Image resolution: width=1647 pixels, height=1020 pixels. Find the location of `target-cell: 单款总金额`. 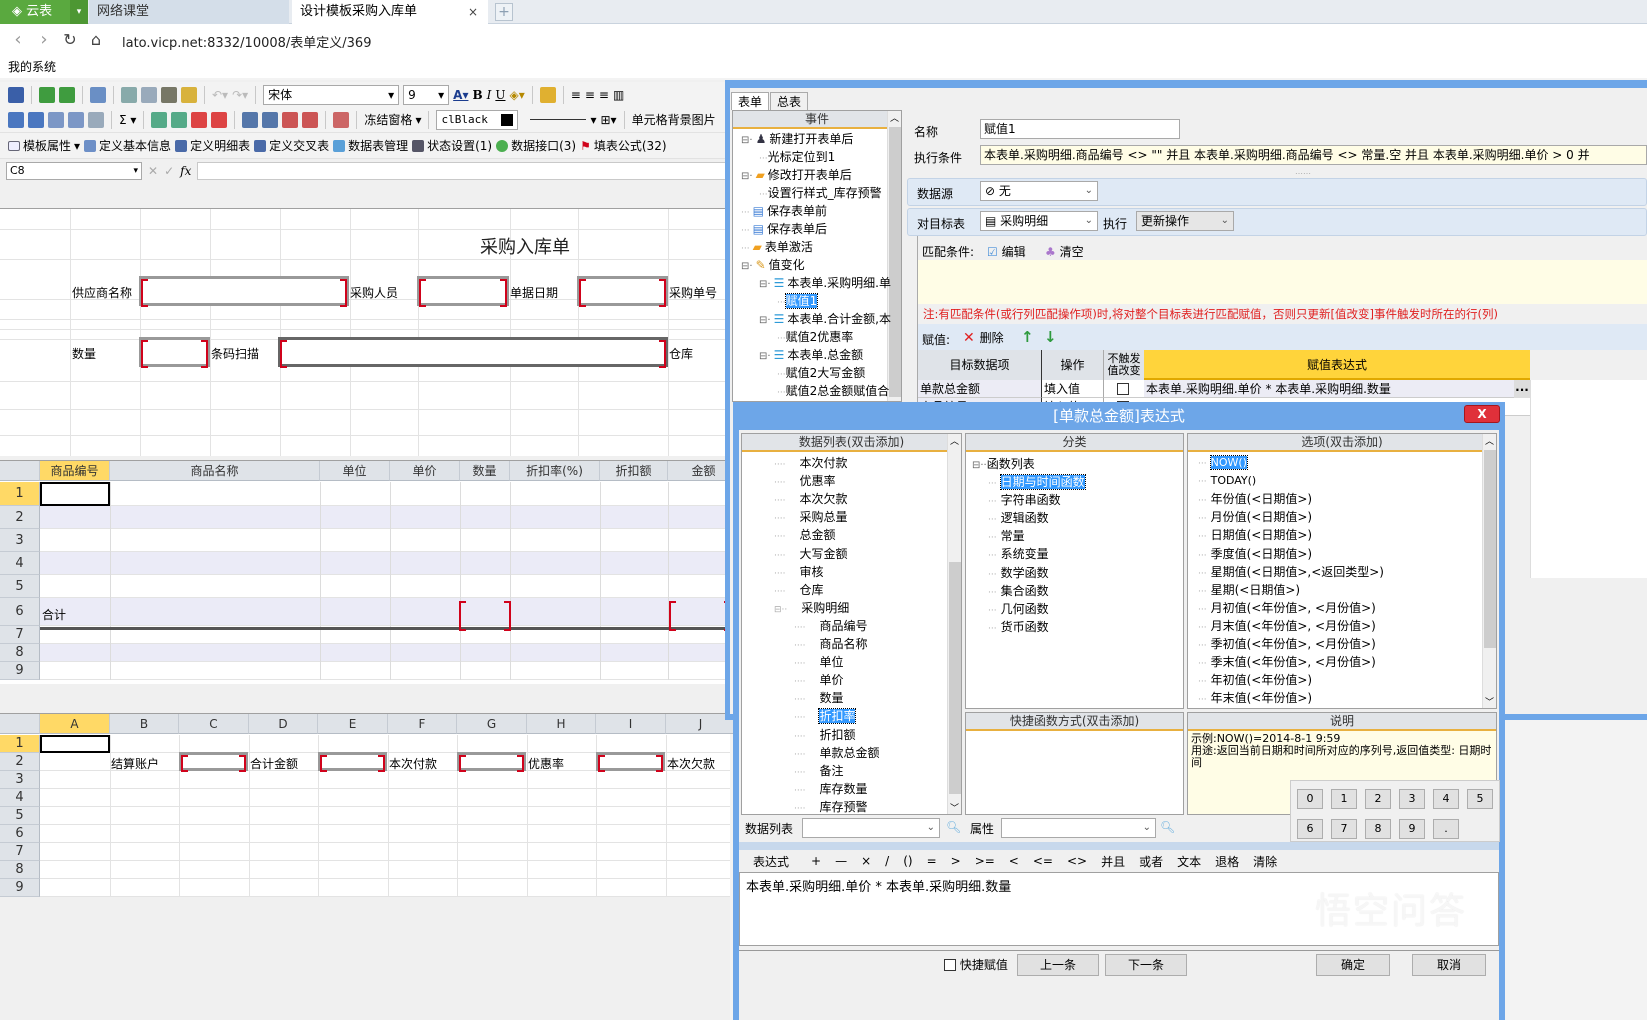

target-cell: 单款总金额 is located at coordinates (980, 389).